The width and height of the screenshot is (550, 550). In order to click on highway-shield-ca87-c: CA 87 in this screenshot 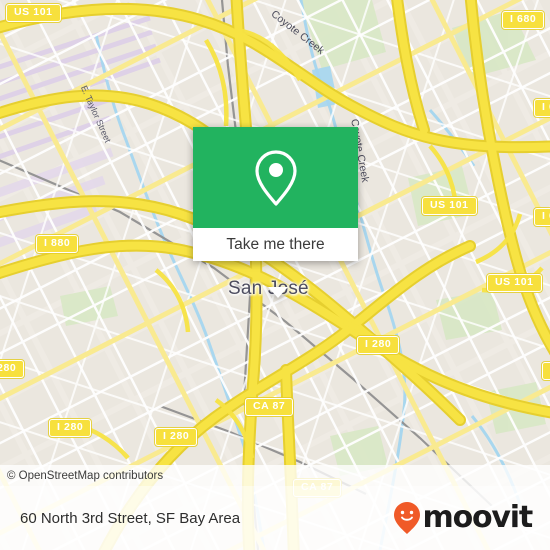, I will do `click(269, 407)`.